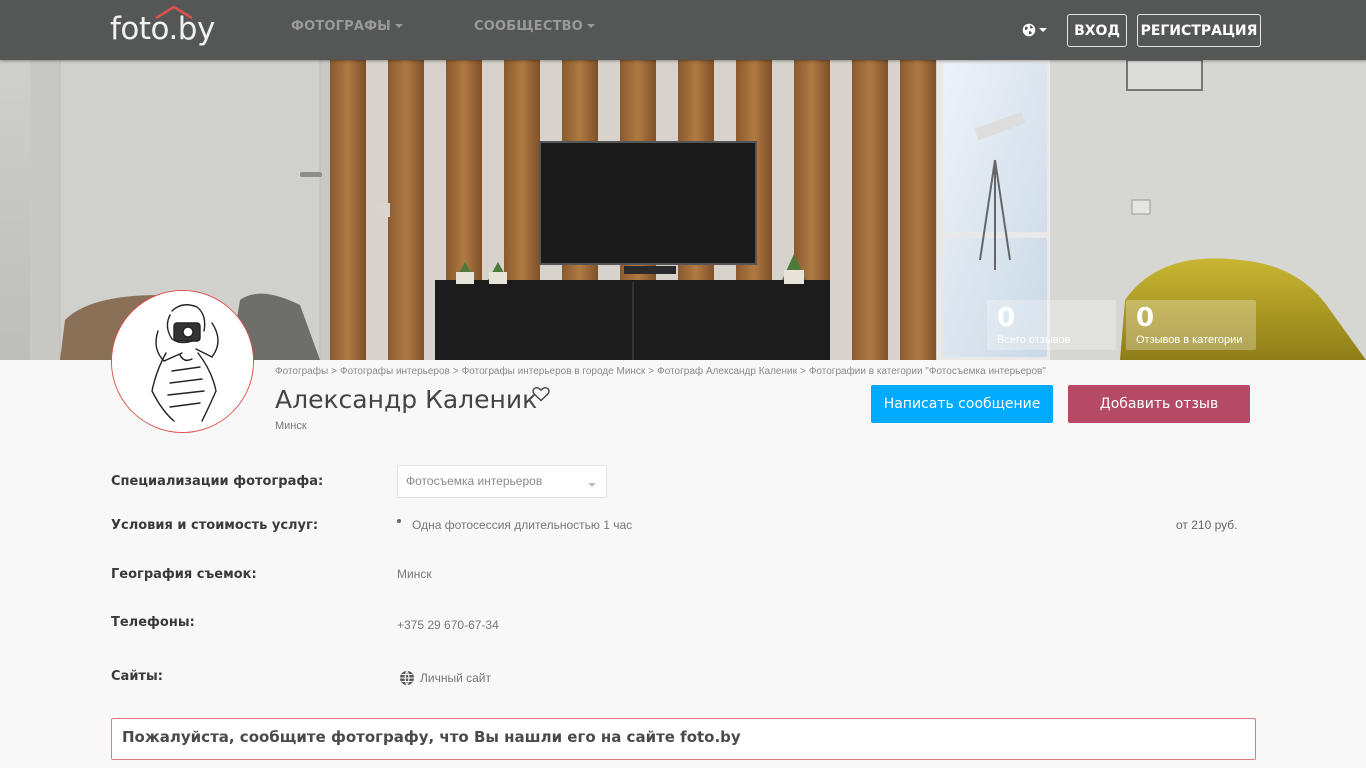  I want to click on heart-icon, so click(541, 394).